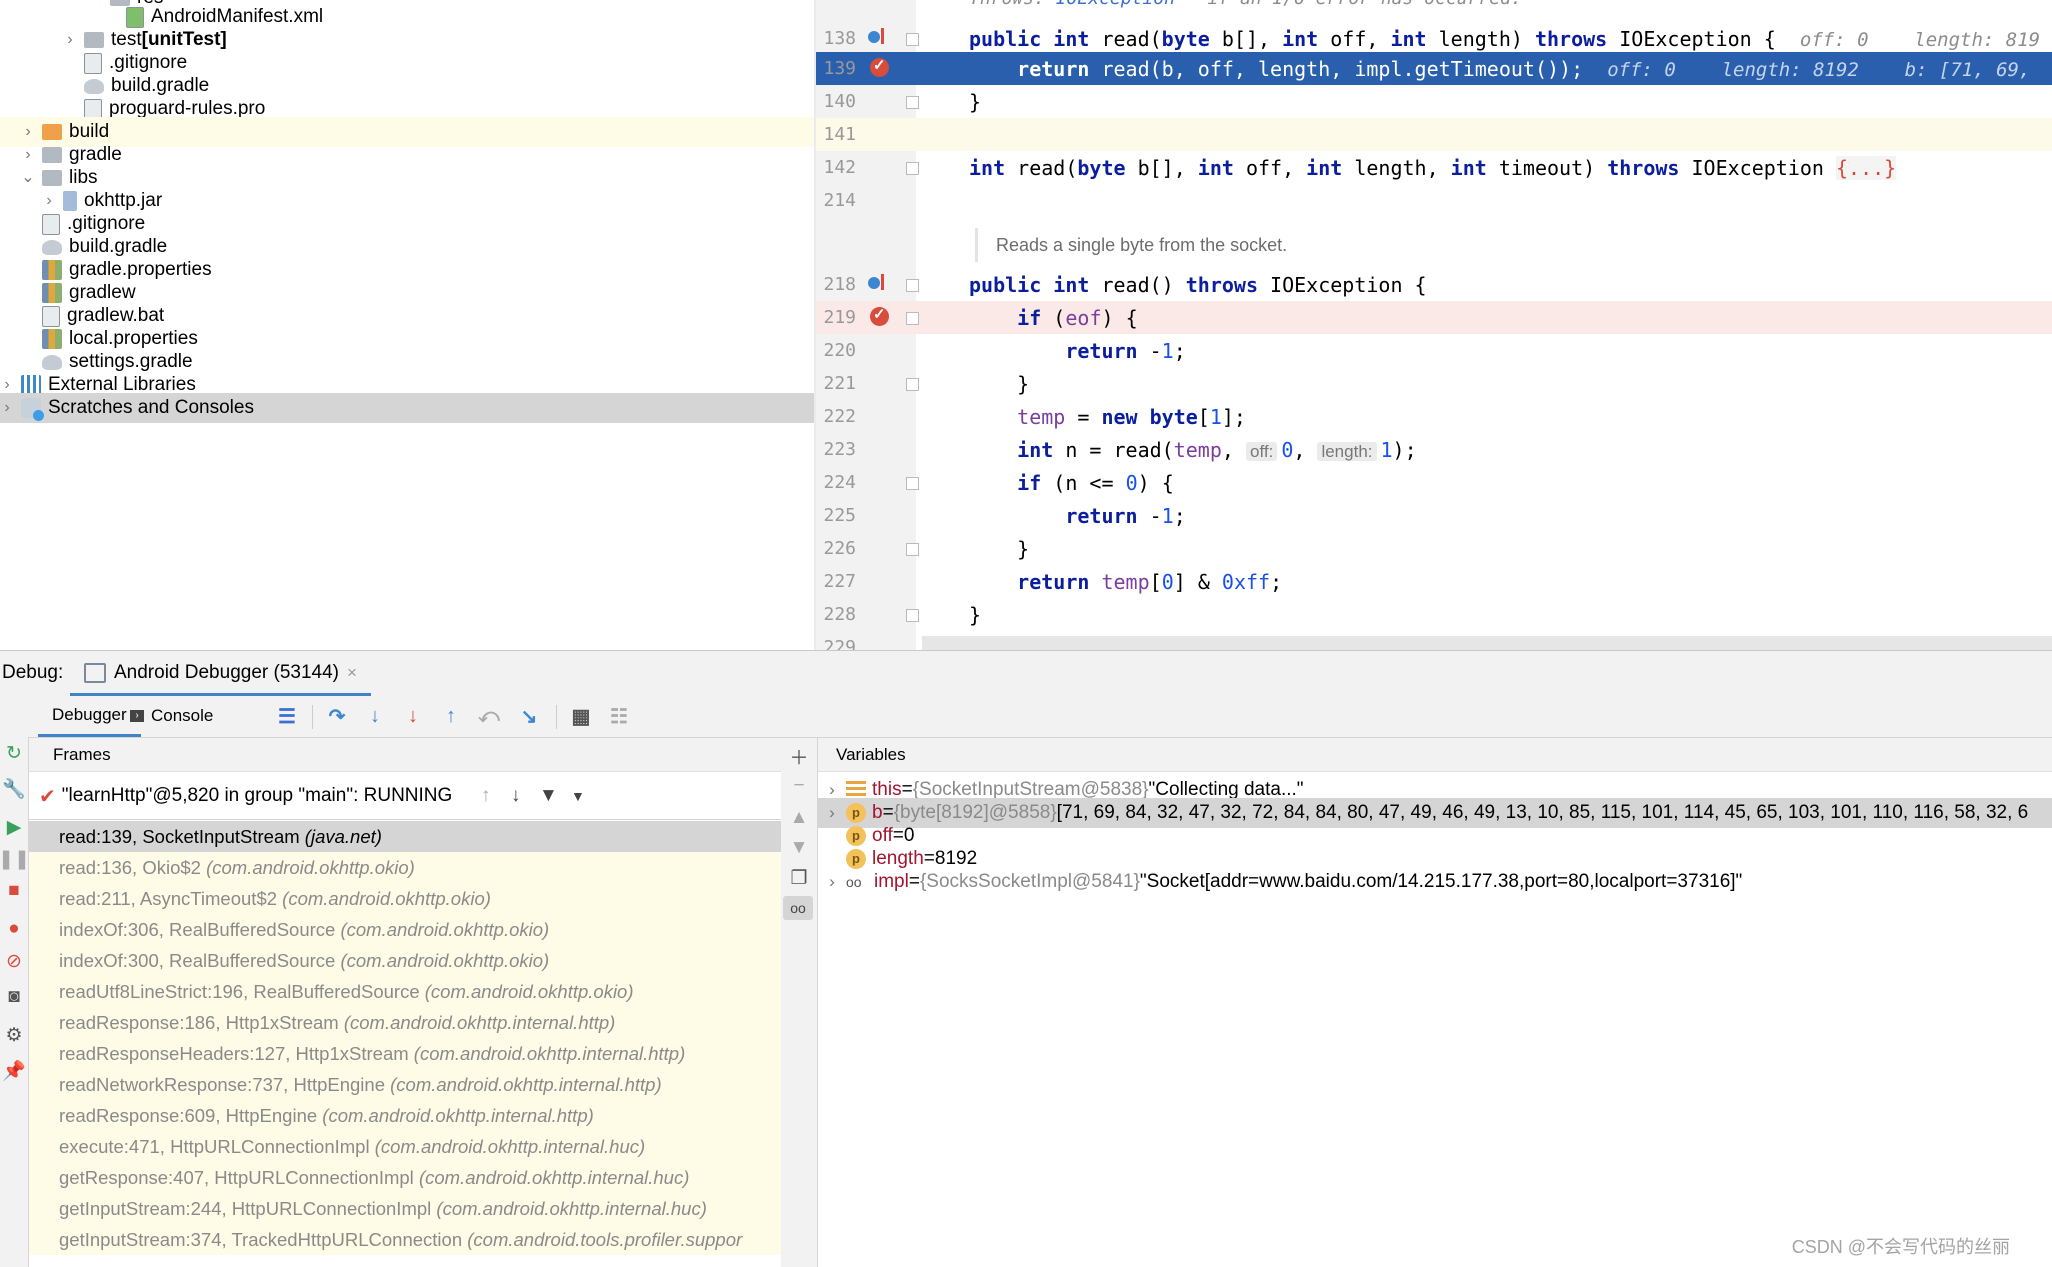 The height and width of the screenshot is (1267, 2052). I want to click on trace-current-stream-icon: ☷, so click(619, 716).